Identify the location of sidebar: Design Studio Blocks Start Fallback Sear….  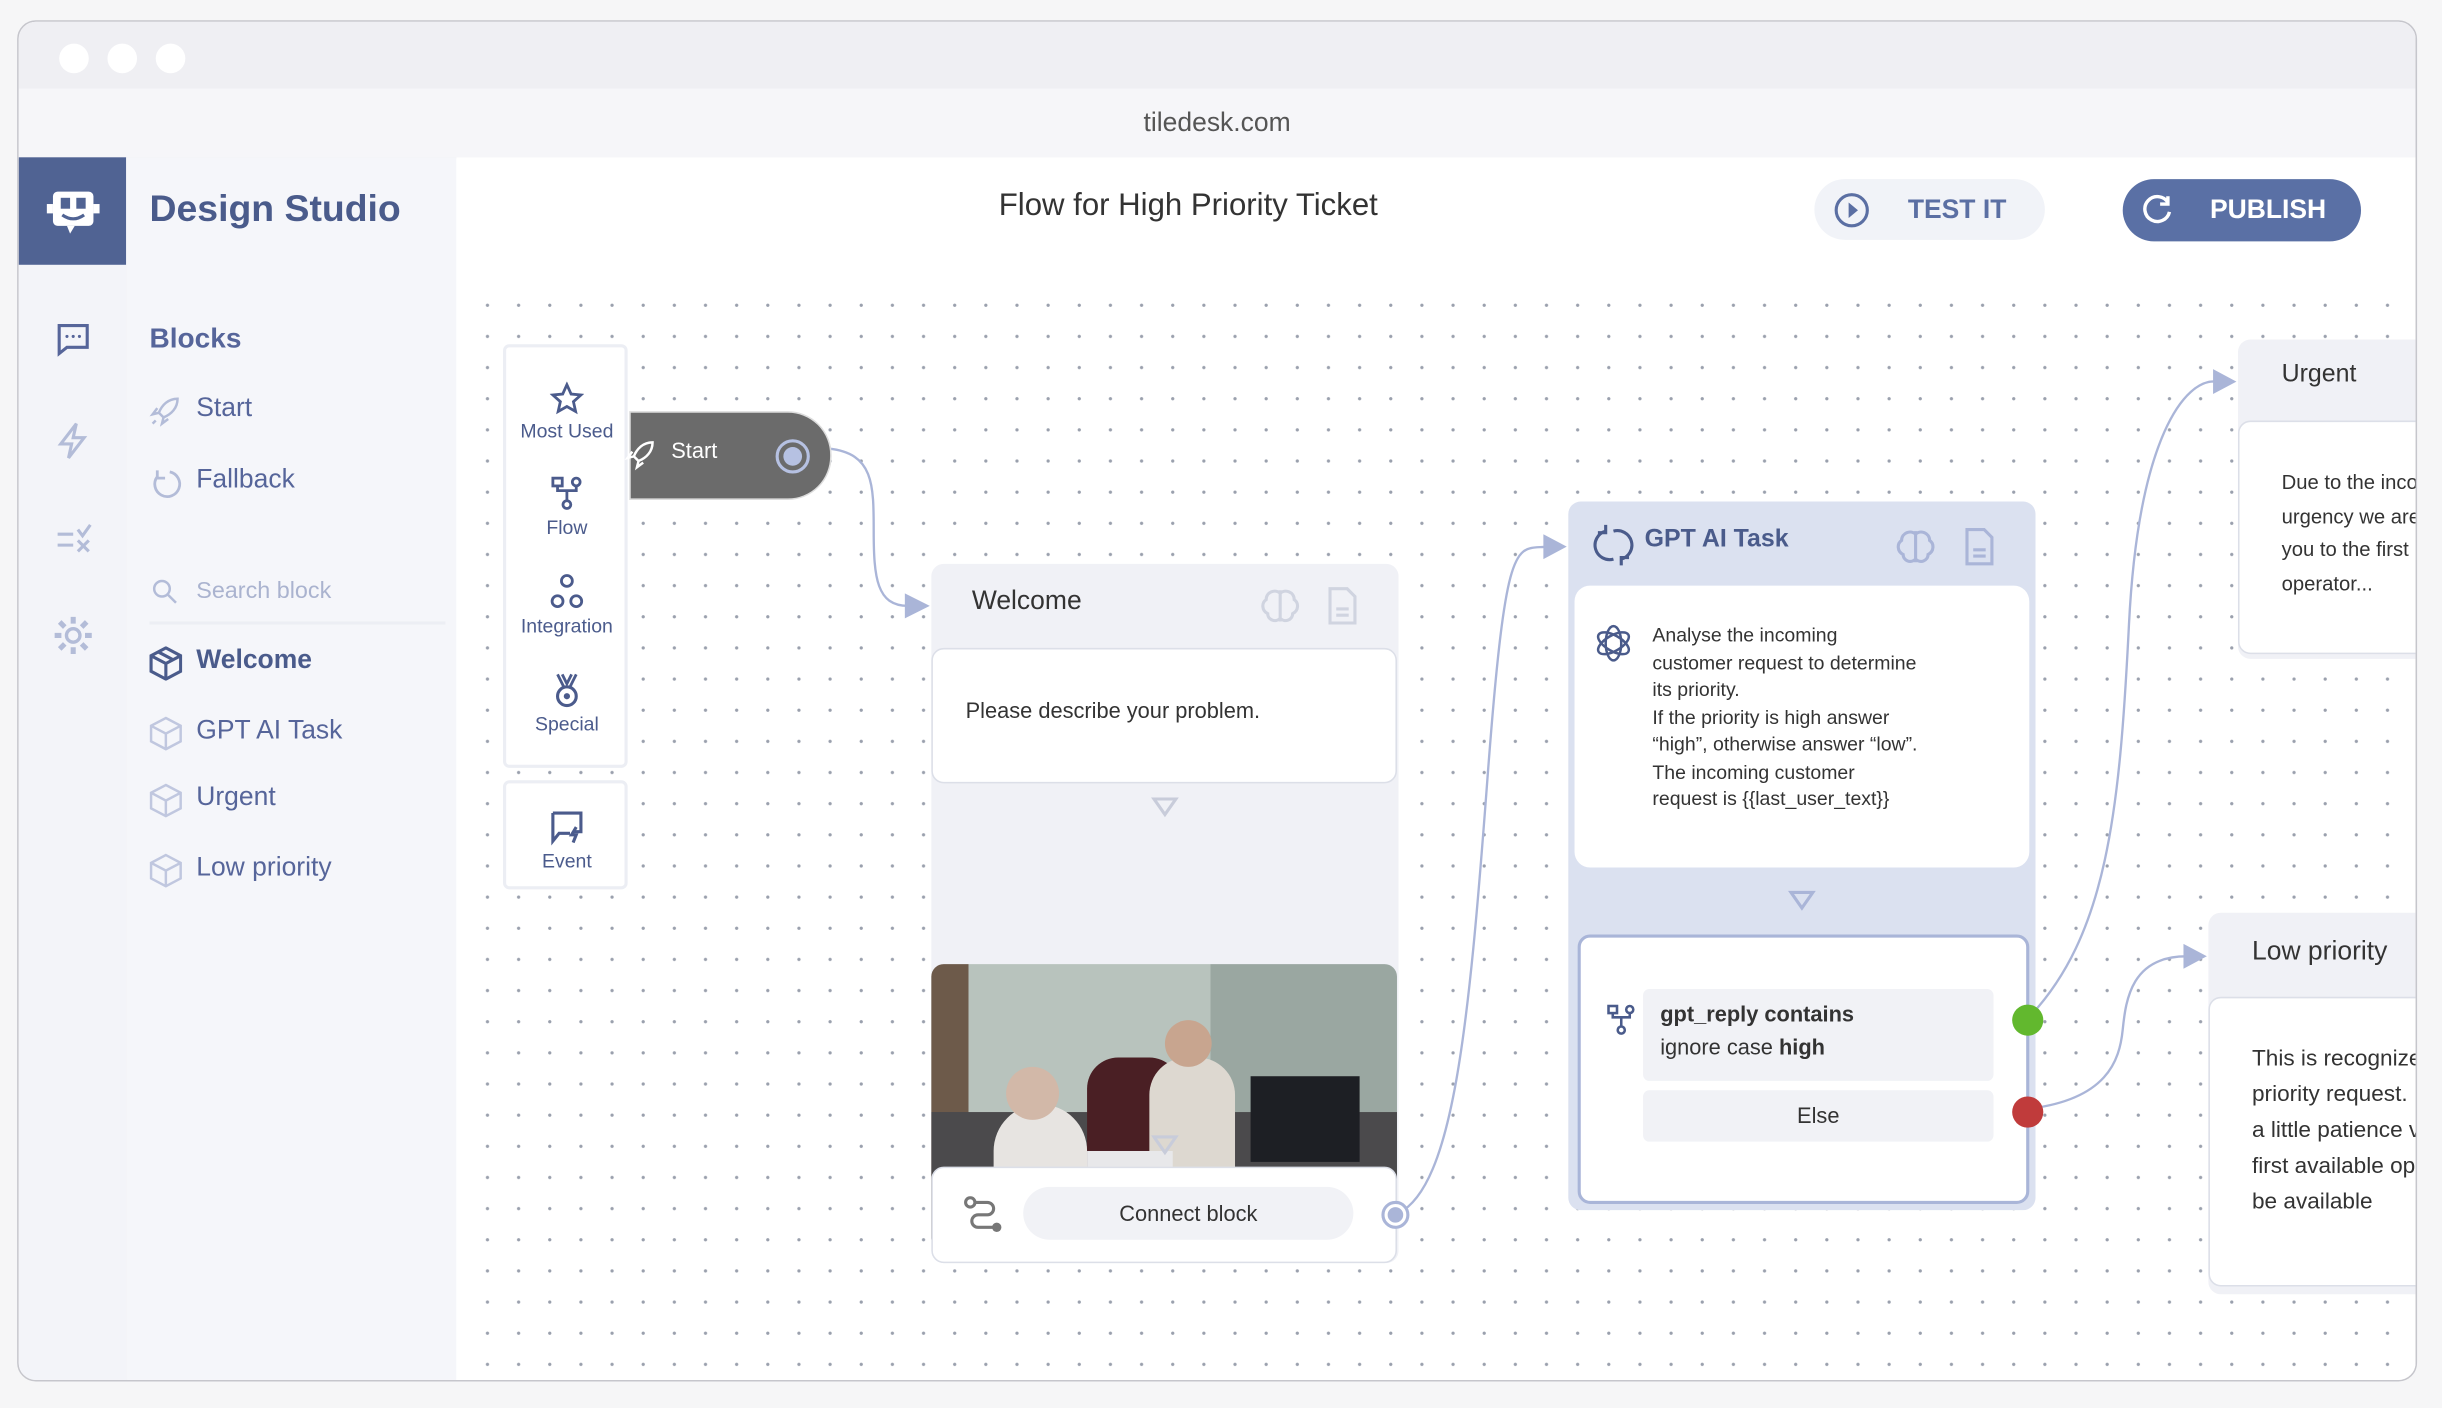
(291, 768).